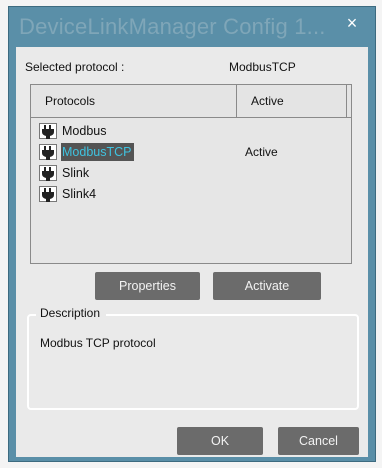  I want to click on column-header-protocols: Protocols, so click(134, 101).